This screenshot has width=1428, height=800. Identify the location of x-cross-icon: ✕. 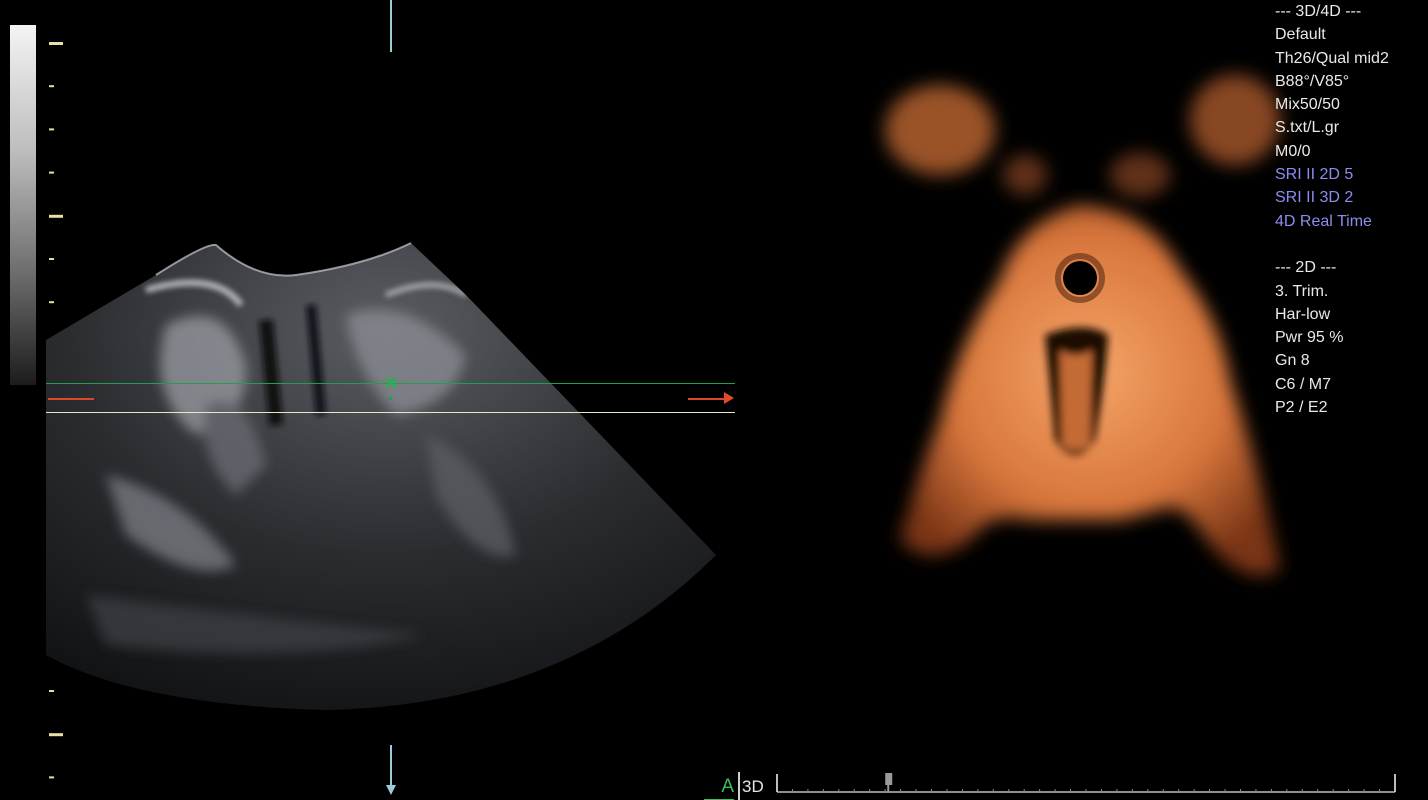
(391, 383).